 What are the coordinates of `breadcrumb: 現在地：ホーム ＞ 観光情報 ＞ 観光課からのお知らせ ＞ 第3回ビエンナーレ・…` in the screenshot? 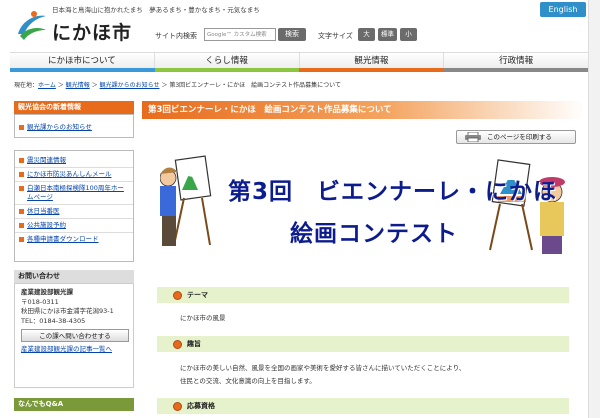 It's located at (177, 84).